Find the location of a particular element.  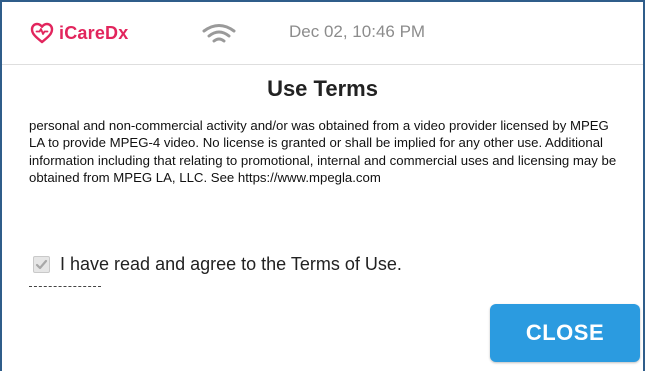

heart-pulse-icon is located at coordinates (42, 33).